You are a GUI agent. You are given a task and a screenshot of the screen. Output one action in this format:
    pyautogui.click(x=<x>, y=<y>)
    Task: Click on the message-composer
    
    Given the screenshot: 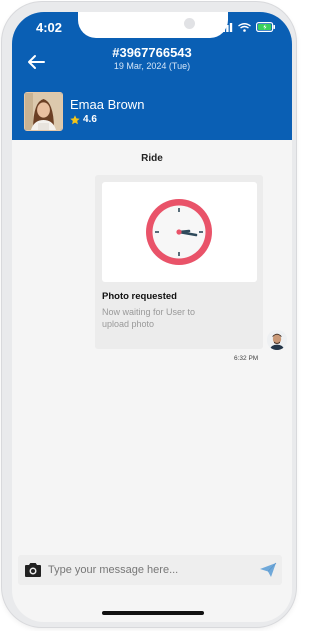 What is the action you would take?
    pyautogui.click(x=150, y=570)
    